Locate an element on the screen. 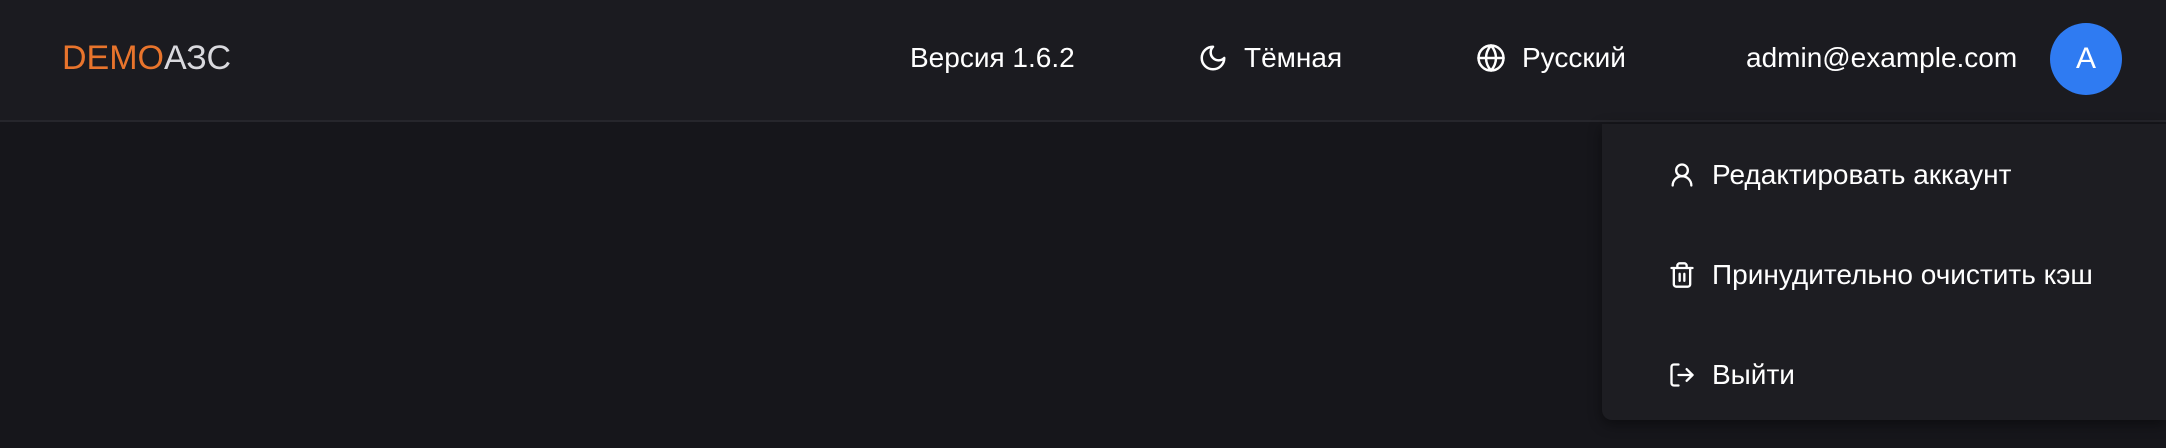 This screenshot has width=2166, height=448. avatar-letter: A is located at coordinates (2085, 58).